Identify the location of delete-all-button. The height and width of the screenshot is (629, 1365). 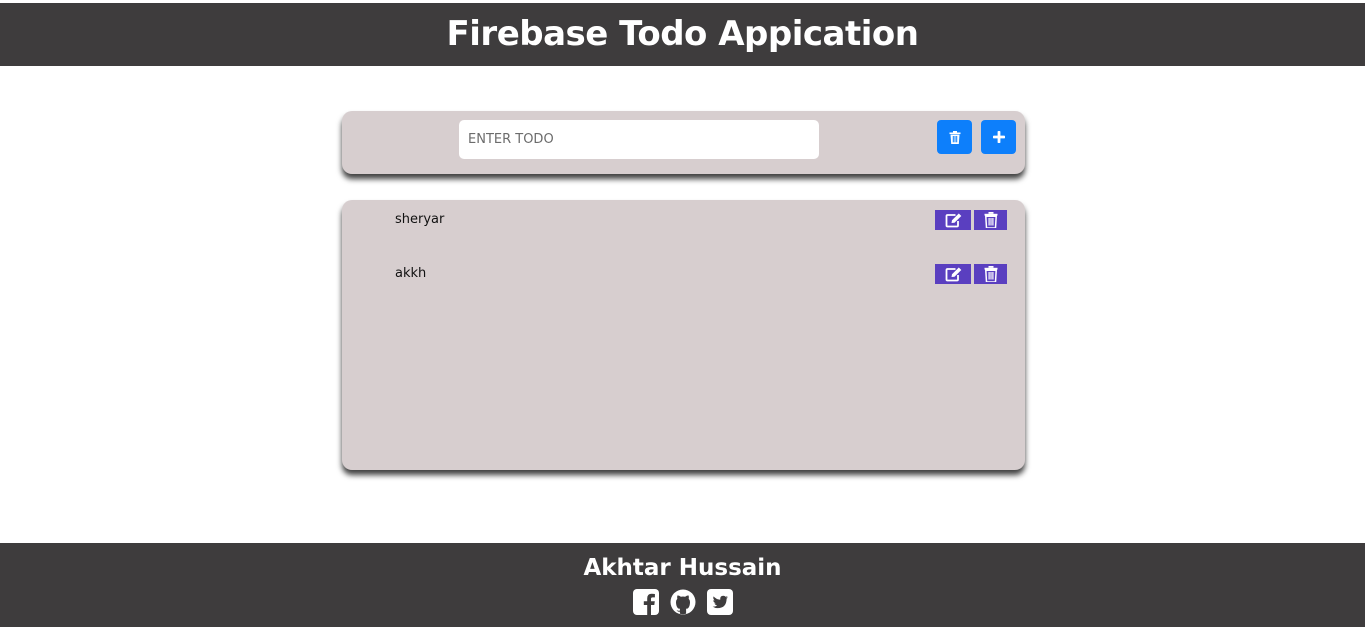
(954, 137).